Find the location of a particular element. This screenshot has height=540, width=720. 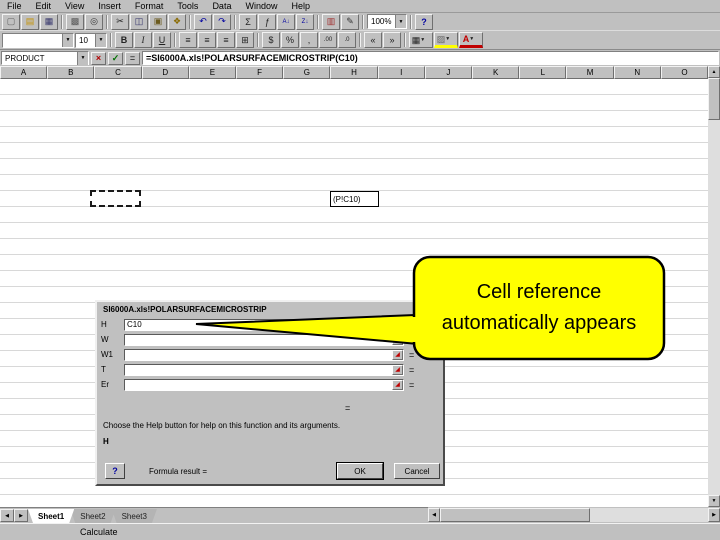

decrease-indent-button: « is located at coordinates (373, 40).